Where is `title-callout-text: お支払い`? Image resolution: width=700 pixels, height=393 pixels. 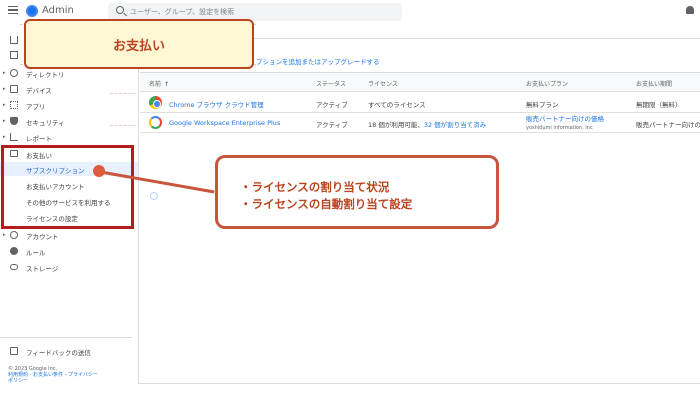
title-callout-text: お支払い is located at coordinates (138, 46).